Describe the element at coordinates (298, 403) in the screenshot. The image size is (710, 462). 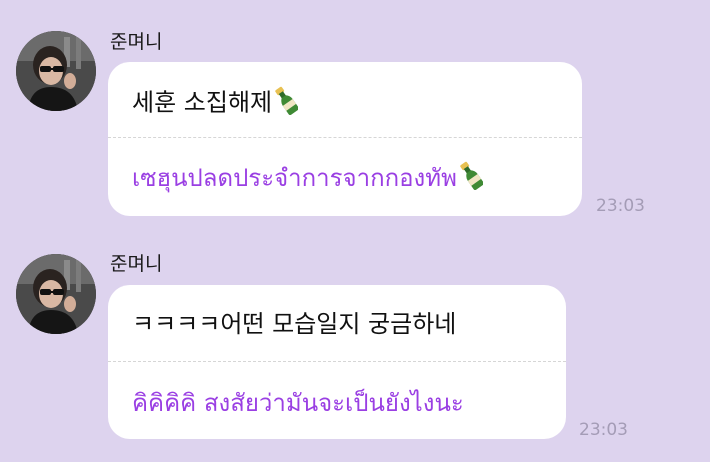
I see `translated-message-text: คิคิคิคิ สงสัยว่ามันจะเป็นยังไงนะ` at that location.